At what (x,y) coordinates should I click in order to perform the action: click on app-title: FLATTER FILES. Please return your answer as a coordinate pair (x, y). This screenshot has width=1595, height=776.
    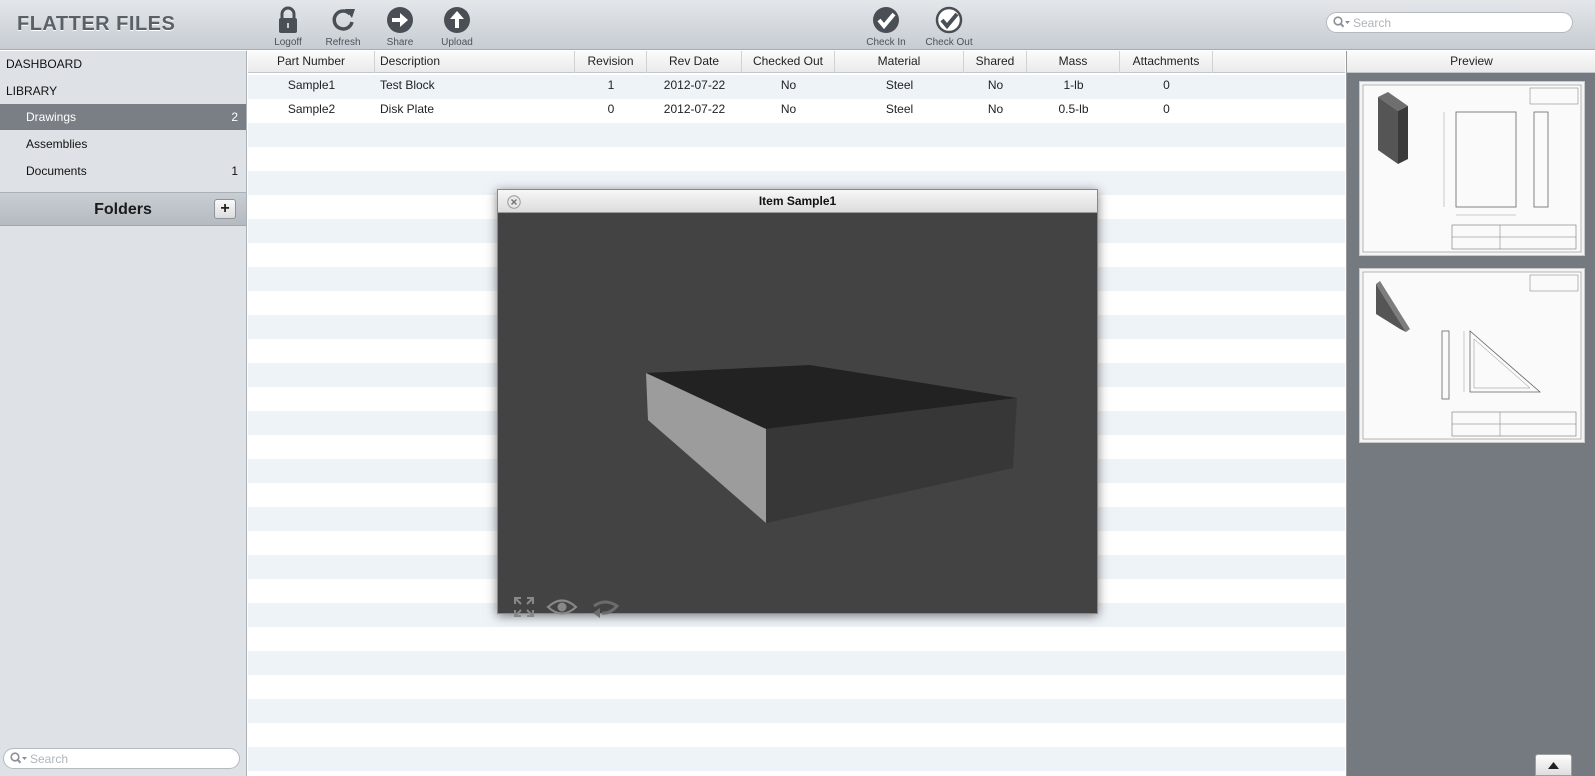
    Looking at the image, I should click on (96, 24).